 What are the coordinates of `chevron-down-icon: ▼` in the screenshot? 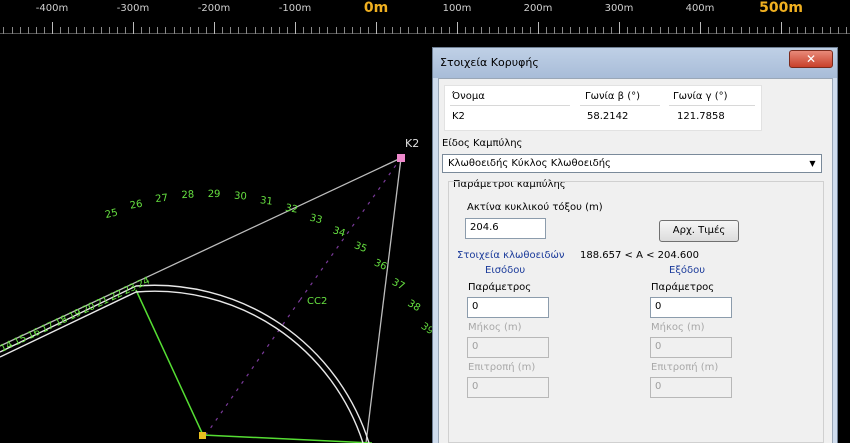 It's located at (812, 163).